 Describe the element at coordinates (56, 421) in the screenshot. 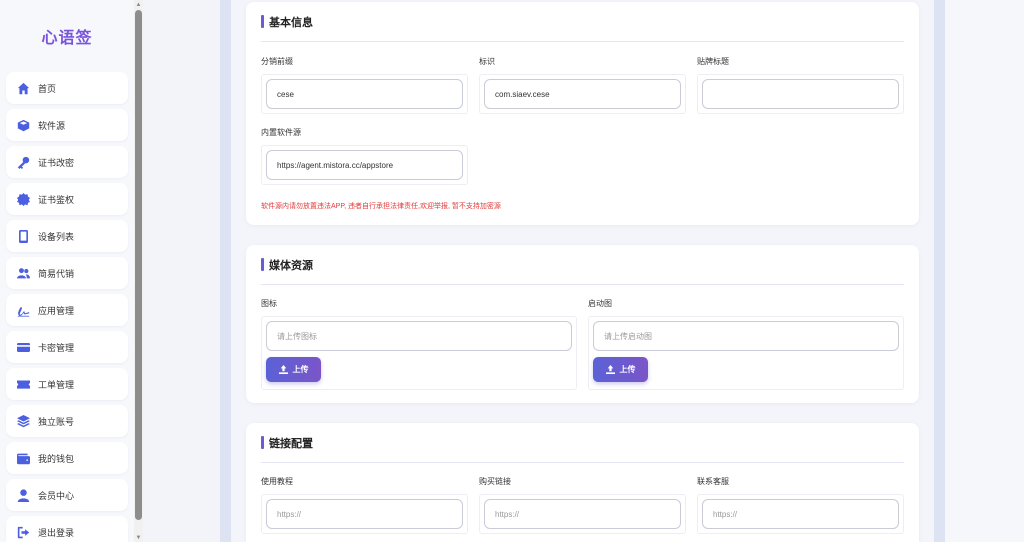

I see `sidebar-item-label: 独立账号` at that location.